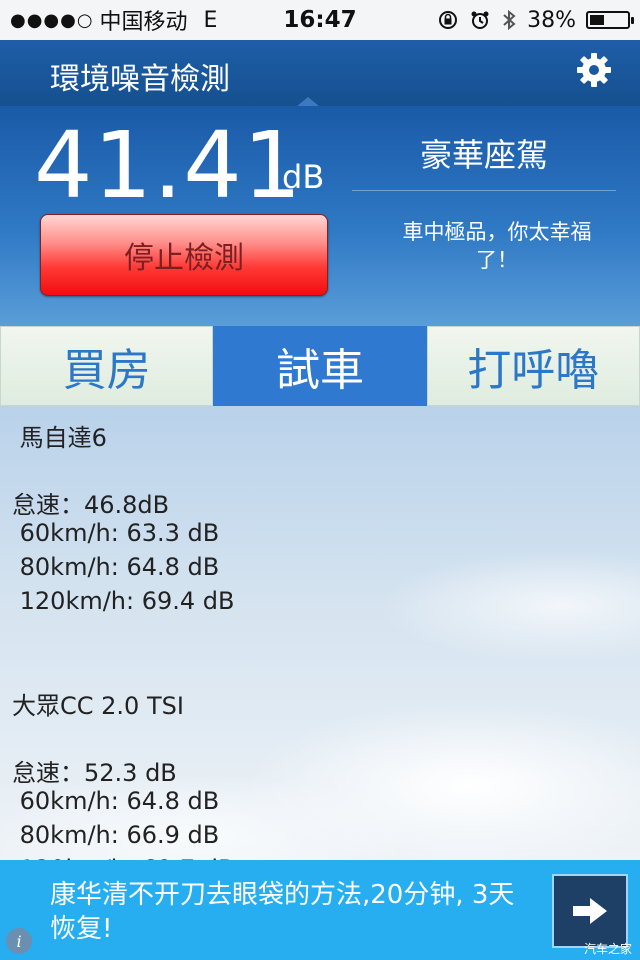 This screenshot has height=960, width=640. Describe the element at coordinates (448, 20) in the screenshot. I see `rotation-lock-icon` at that location.